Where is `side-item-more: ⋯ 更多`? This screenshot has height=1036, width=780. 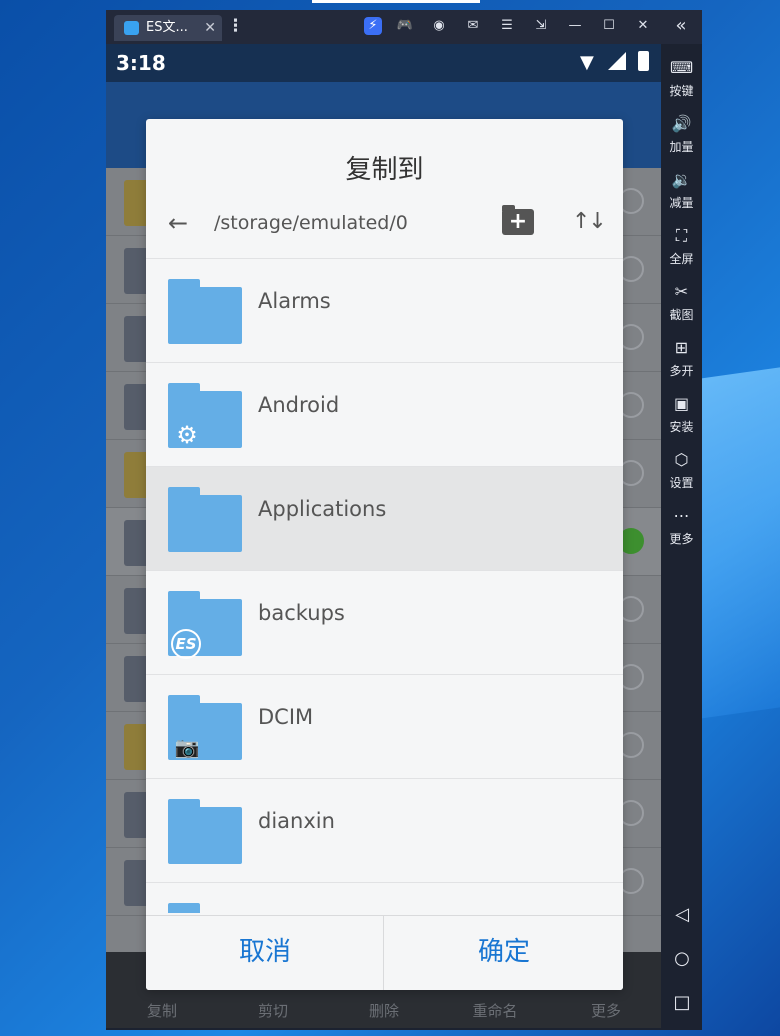
side-item-more: ⋯ 更多 is located at coordinates (681, 526).